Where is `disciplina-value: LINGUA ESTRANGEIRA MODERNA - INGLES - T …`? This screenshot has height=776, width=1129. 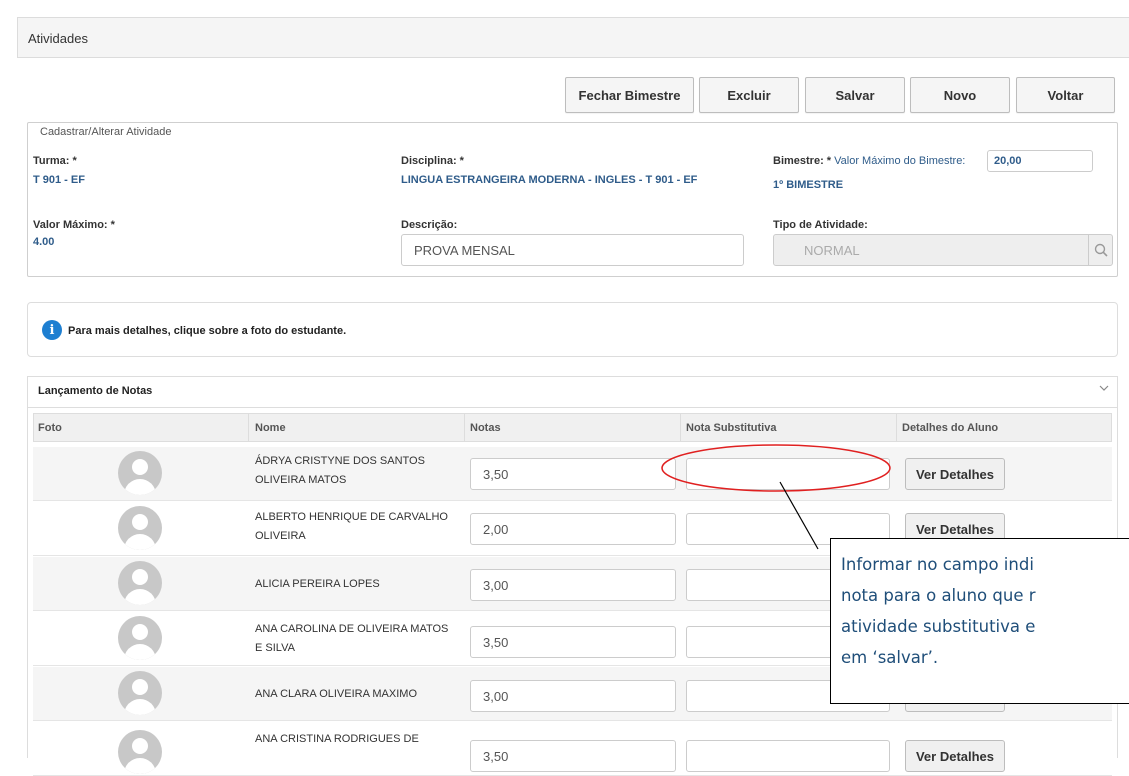 disciplina-value: LINGUA ESTRANGEIRA MODERNA - INGLES - T … is located at coordinates (549, 180).